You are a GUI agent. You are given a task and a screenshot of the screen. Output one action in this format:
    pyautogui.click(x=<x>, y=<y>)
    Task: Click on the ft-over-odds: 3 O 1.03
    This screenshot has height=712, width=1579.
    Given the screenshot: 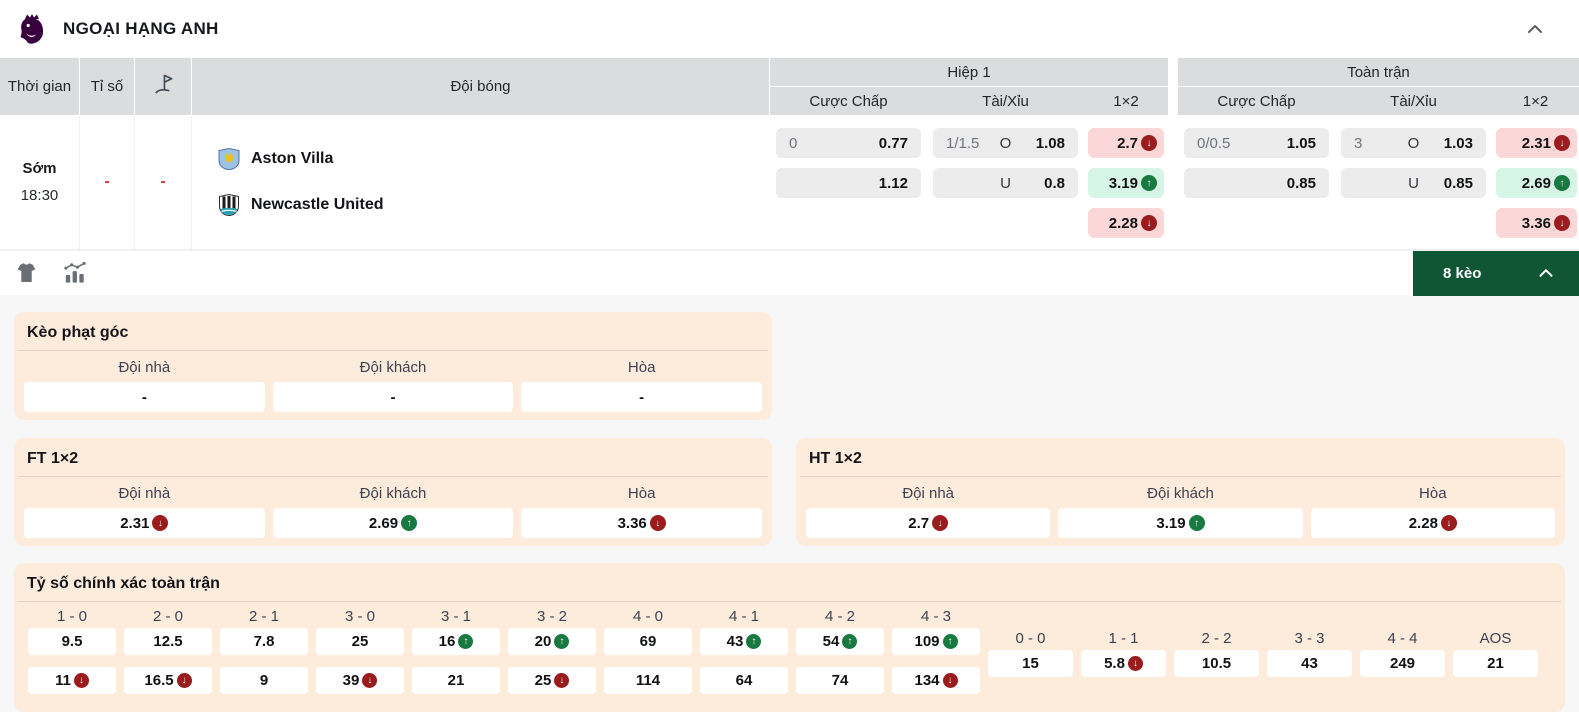 What is the action you would take?
    pyautogui.click(x=1413, y=143)
    